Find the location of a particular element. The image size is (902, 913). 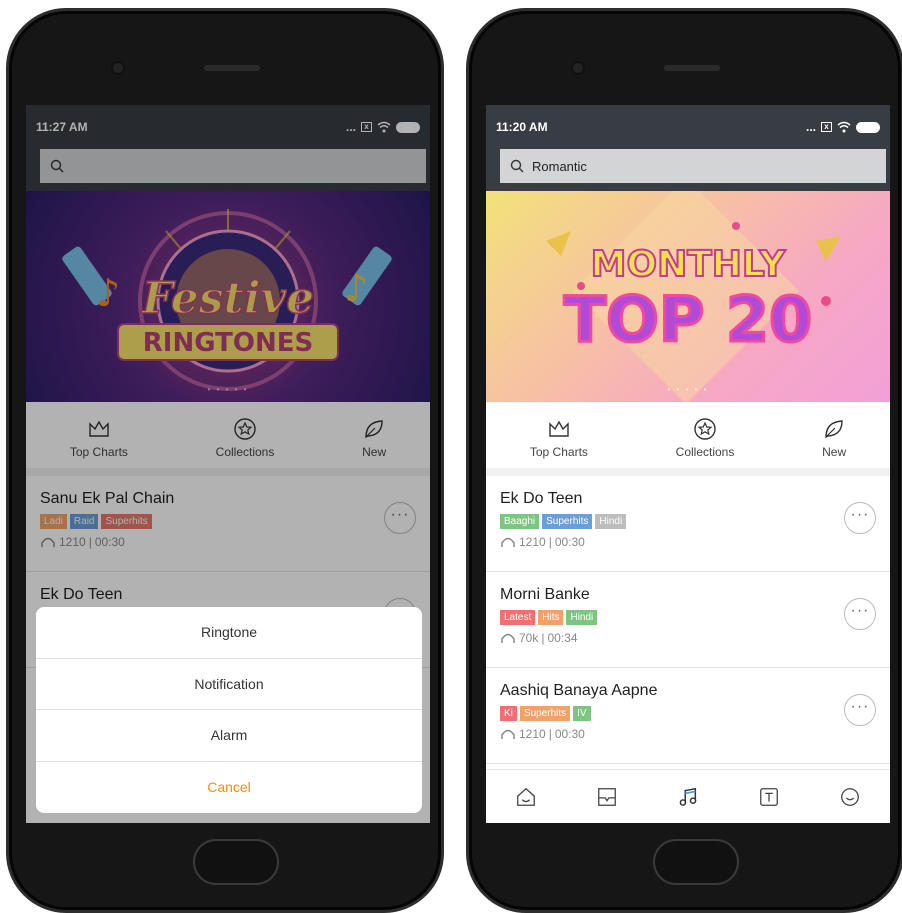

status-bar: 11:20 AM ... x is located at coordinates (688, 127).